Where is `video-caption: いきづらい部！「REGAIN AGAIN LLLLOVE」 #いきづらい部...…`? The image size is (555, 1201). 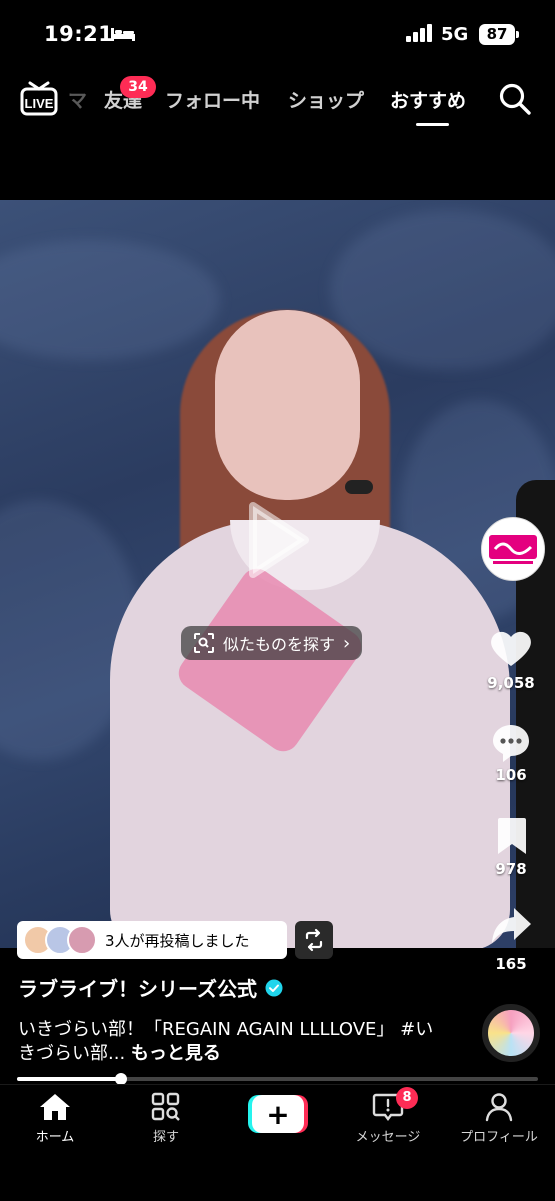 video-caption: いきづらい部！「REGAIN AGAIN LLLLOVE」 #いきづらい部...… is located at coordinates (233, 1042).